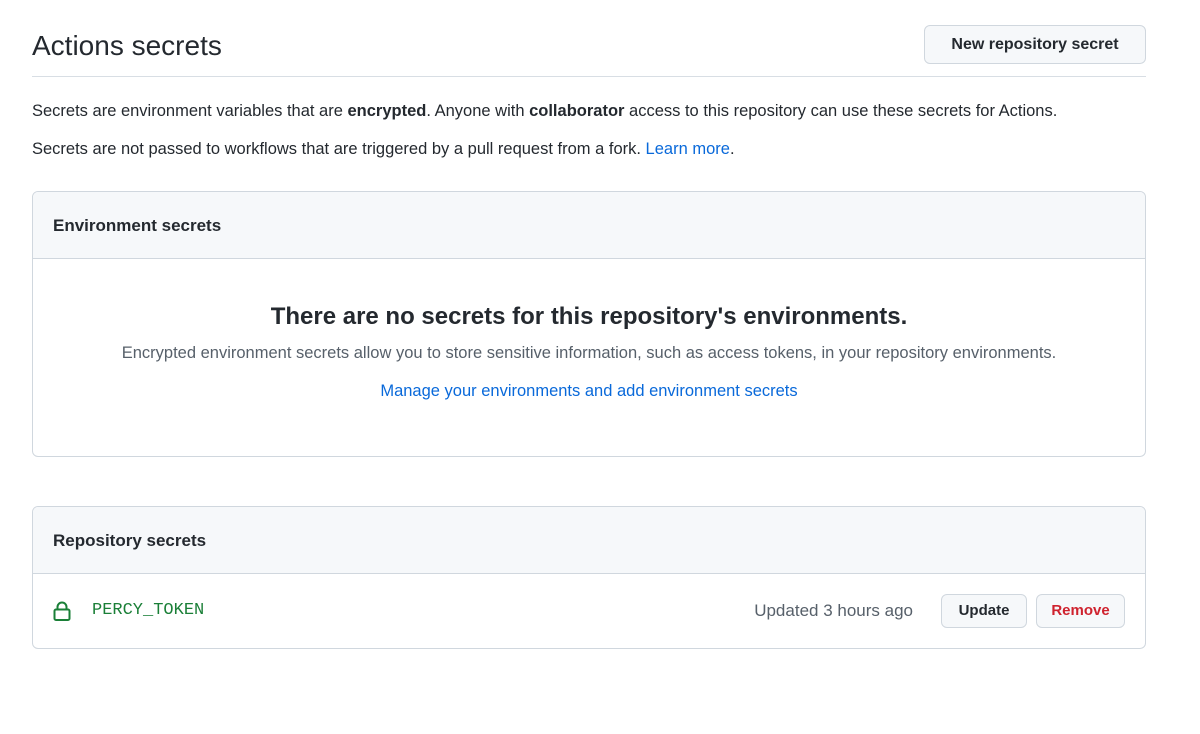  What do you see at coordinates (1035, 44) in the screenshot?
I see `new-repository-secret-button: New repository secret` at bounding box center [1035, 44].